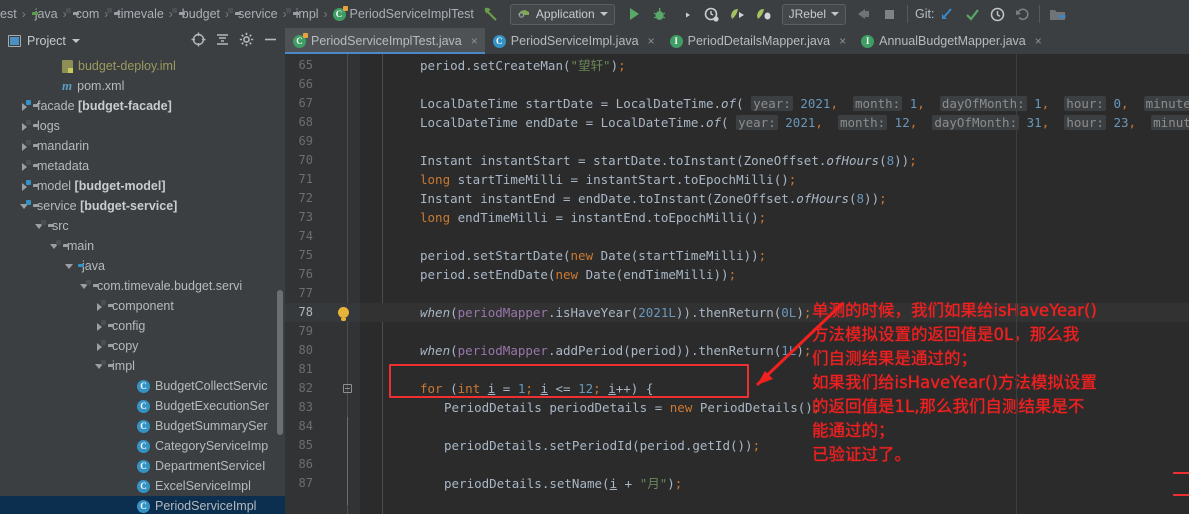  Describe the element at coordinates (307, 14) in the screenshot. I see `breadcrumb-label: impl` at that location.